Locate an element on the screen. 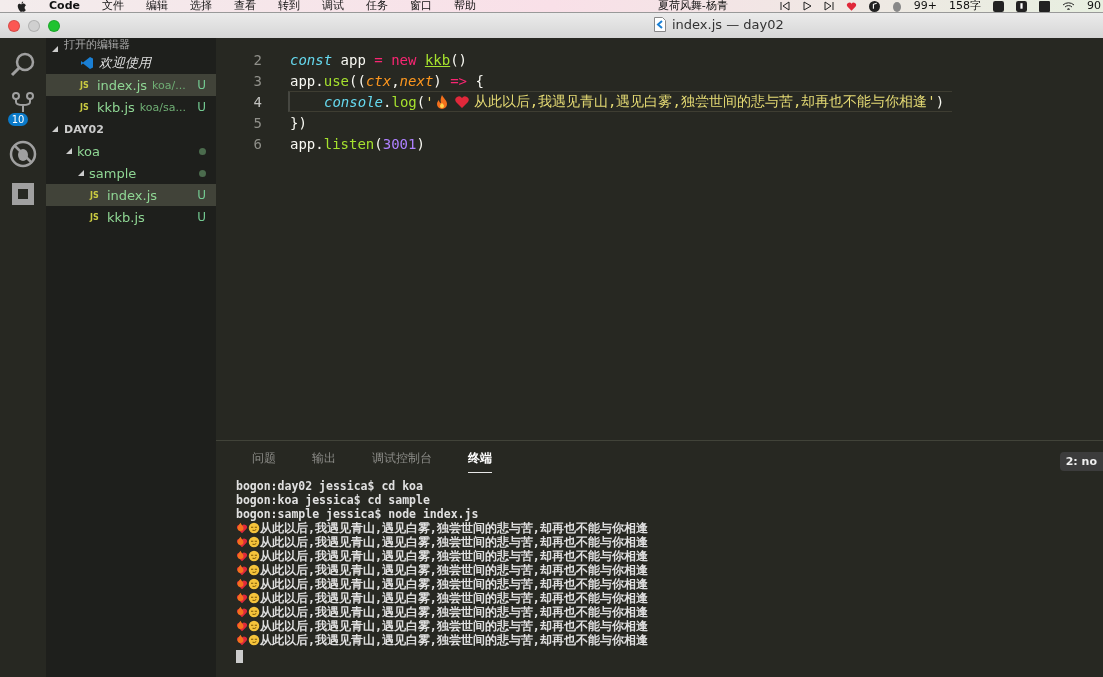 Image resolution: width=1103 pixels, height=677 pixels. panel-tab: 终端 is located at coordinates (480, 461).